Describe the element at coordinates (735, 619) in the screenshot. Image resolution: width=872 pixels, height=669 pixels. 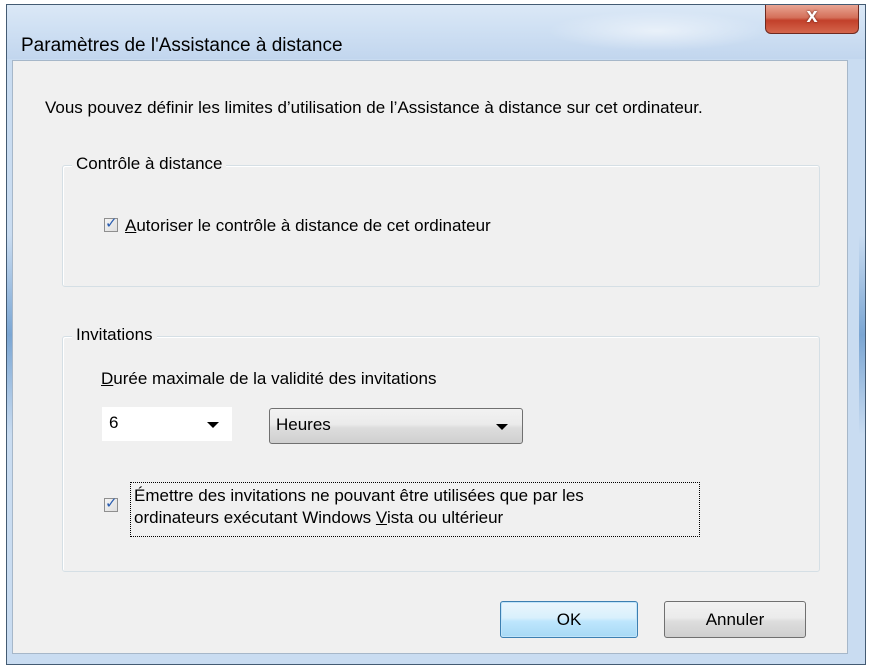
I see `cancel-button: Annuler` at that location.